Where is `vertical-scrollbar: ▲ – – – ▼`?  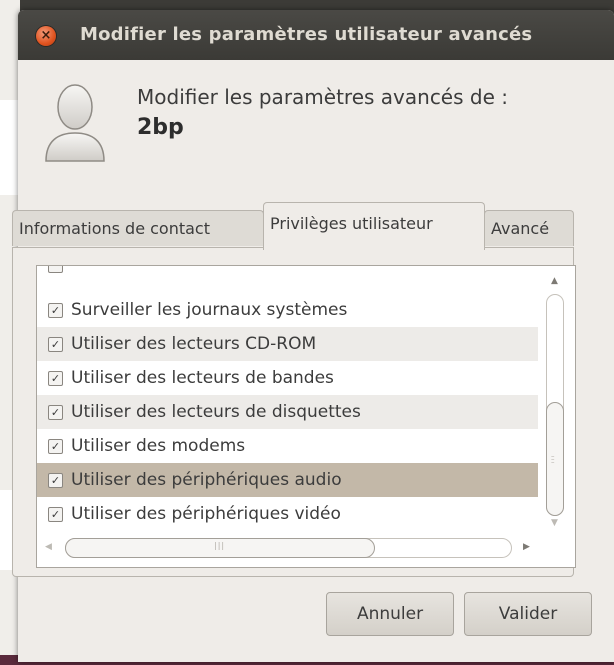 vertical-scrollbar: ▲ – – – ▼ is located at coordinates (557, 409).